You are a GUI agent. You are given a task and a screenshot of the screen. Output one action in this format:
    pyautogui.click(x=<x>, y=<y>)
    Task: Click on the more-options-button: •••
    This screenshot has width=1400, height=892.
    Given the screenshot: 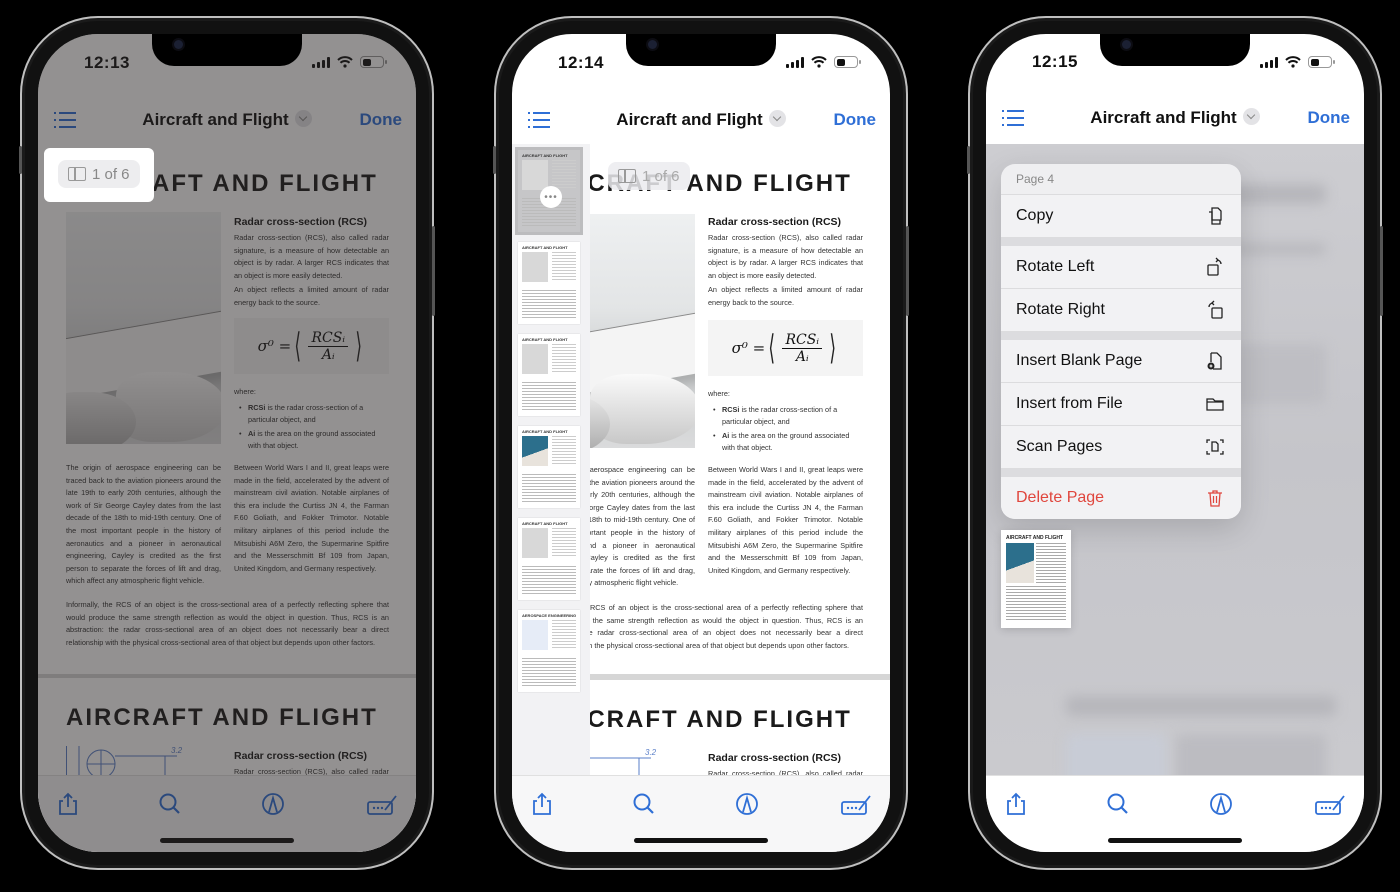 What is the action you would take?
    pyautogui.click(x=551, y=197)
    